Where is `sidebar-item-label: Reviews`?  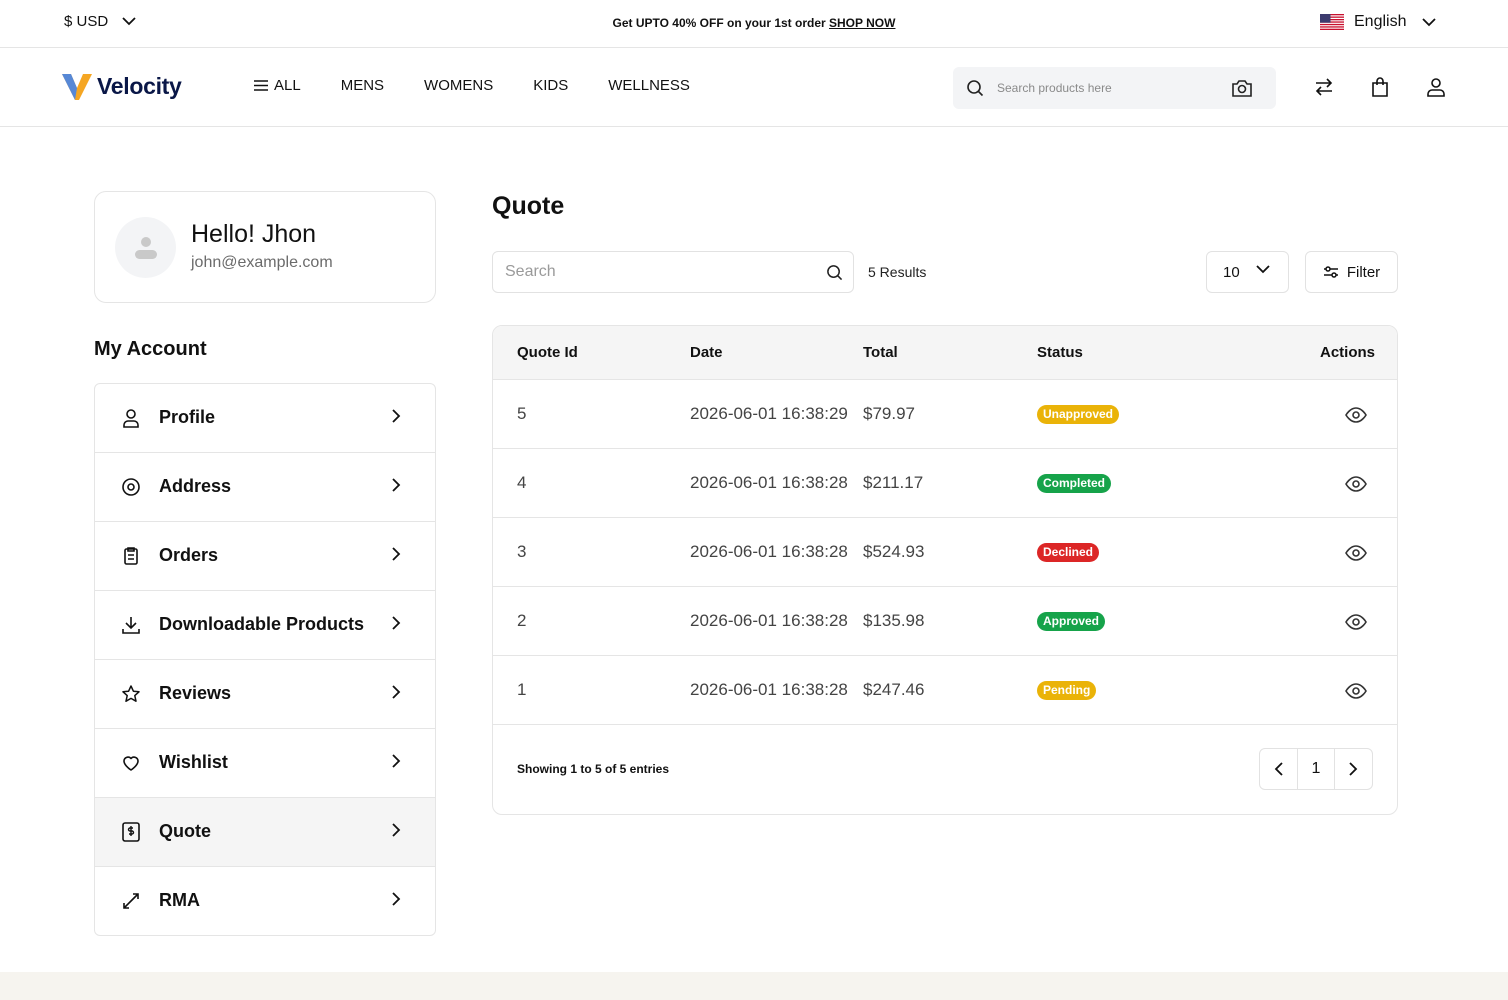 sidebar-item-label: Reviews is located at coordinates (195, 693).